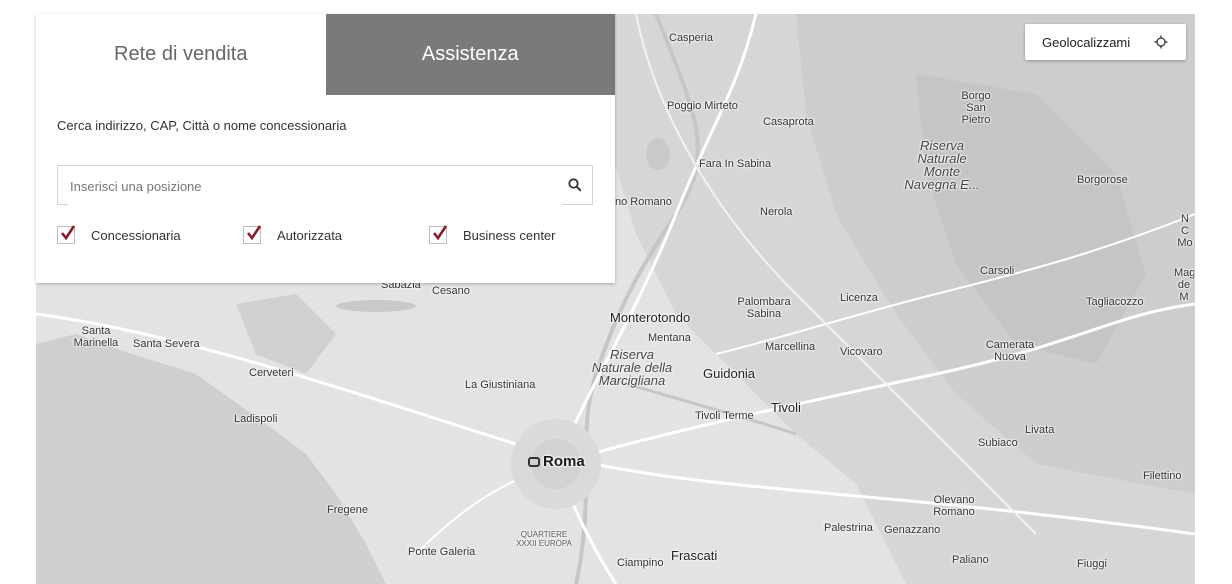  I want to click on map-label: Ladispoli, so click(256, 419).